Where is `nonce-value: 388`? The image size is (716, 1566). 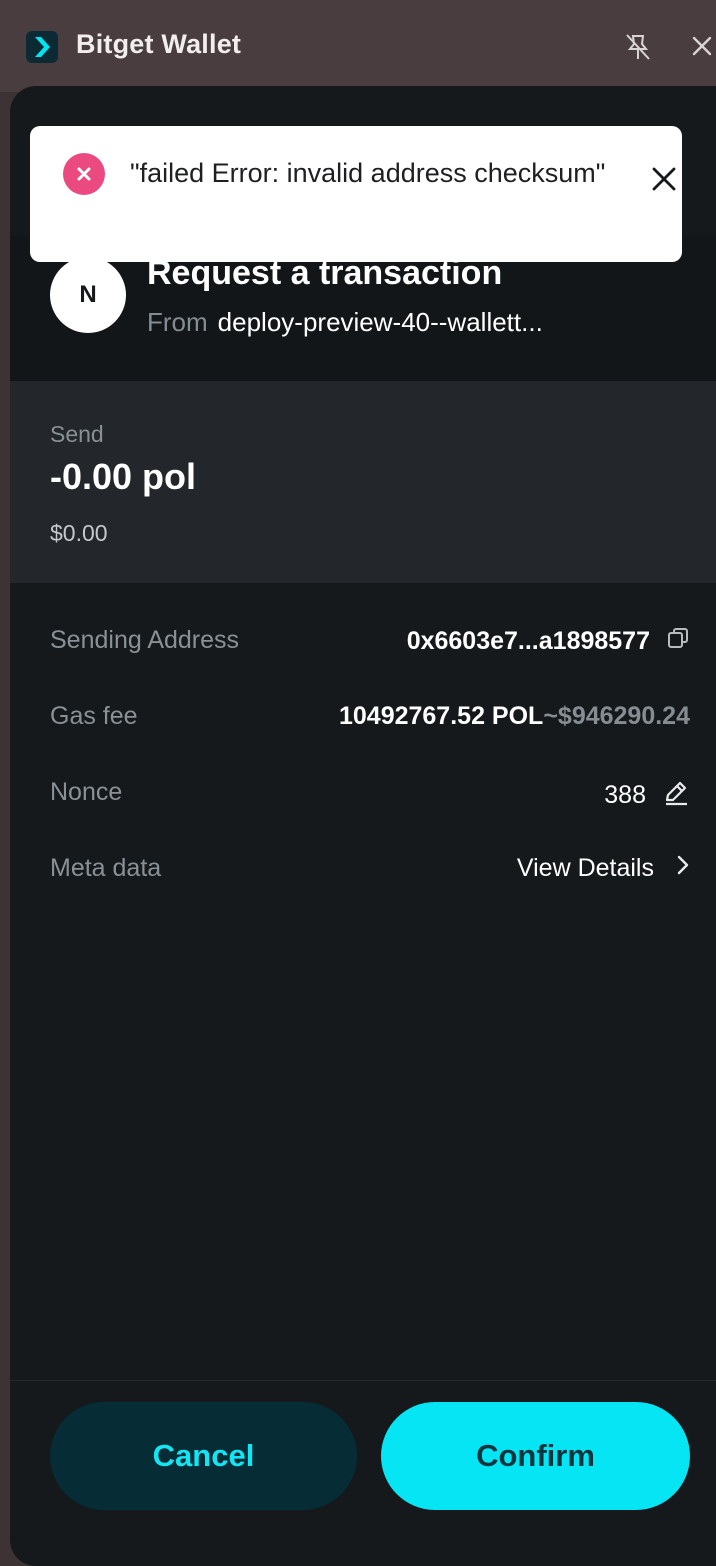
nonce-value: 388 is located at coordinates (625, 795).